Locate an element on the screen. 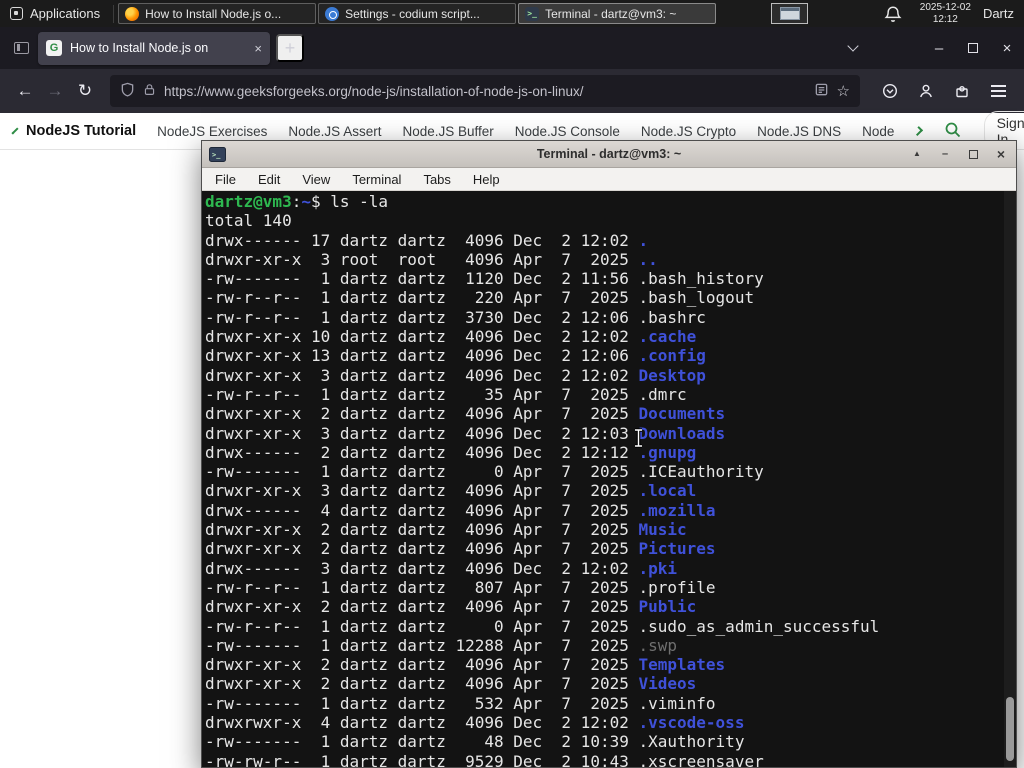 The image size is (1024, 768). directory-name: Desktop is located at coordinates (672, 375).